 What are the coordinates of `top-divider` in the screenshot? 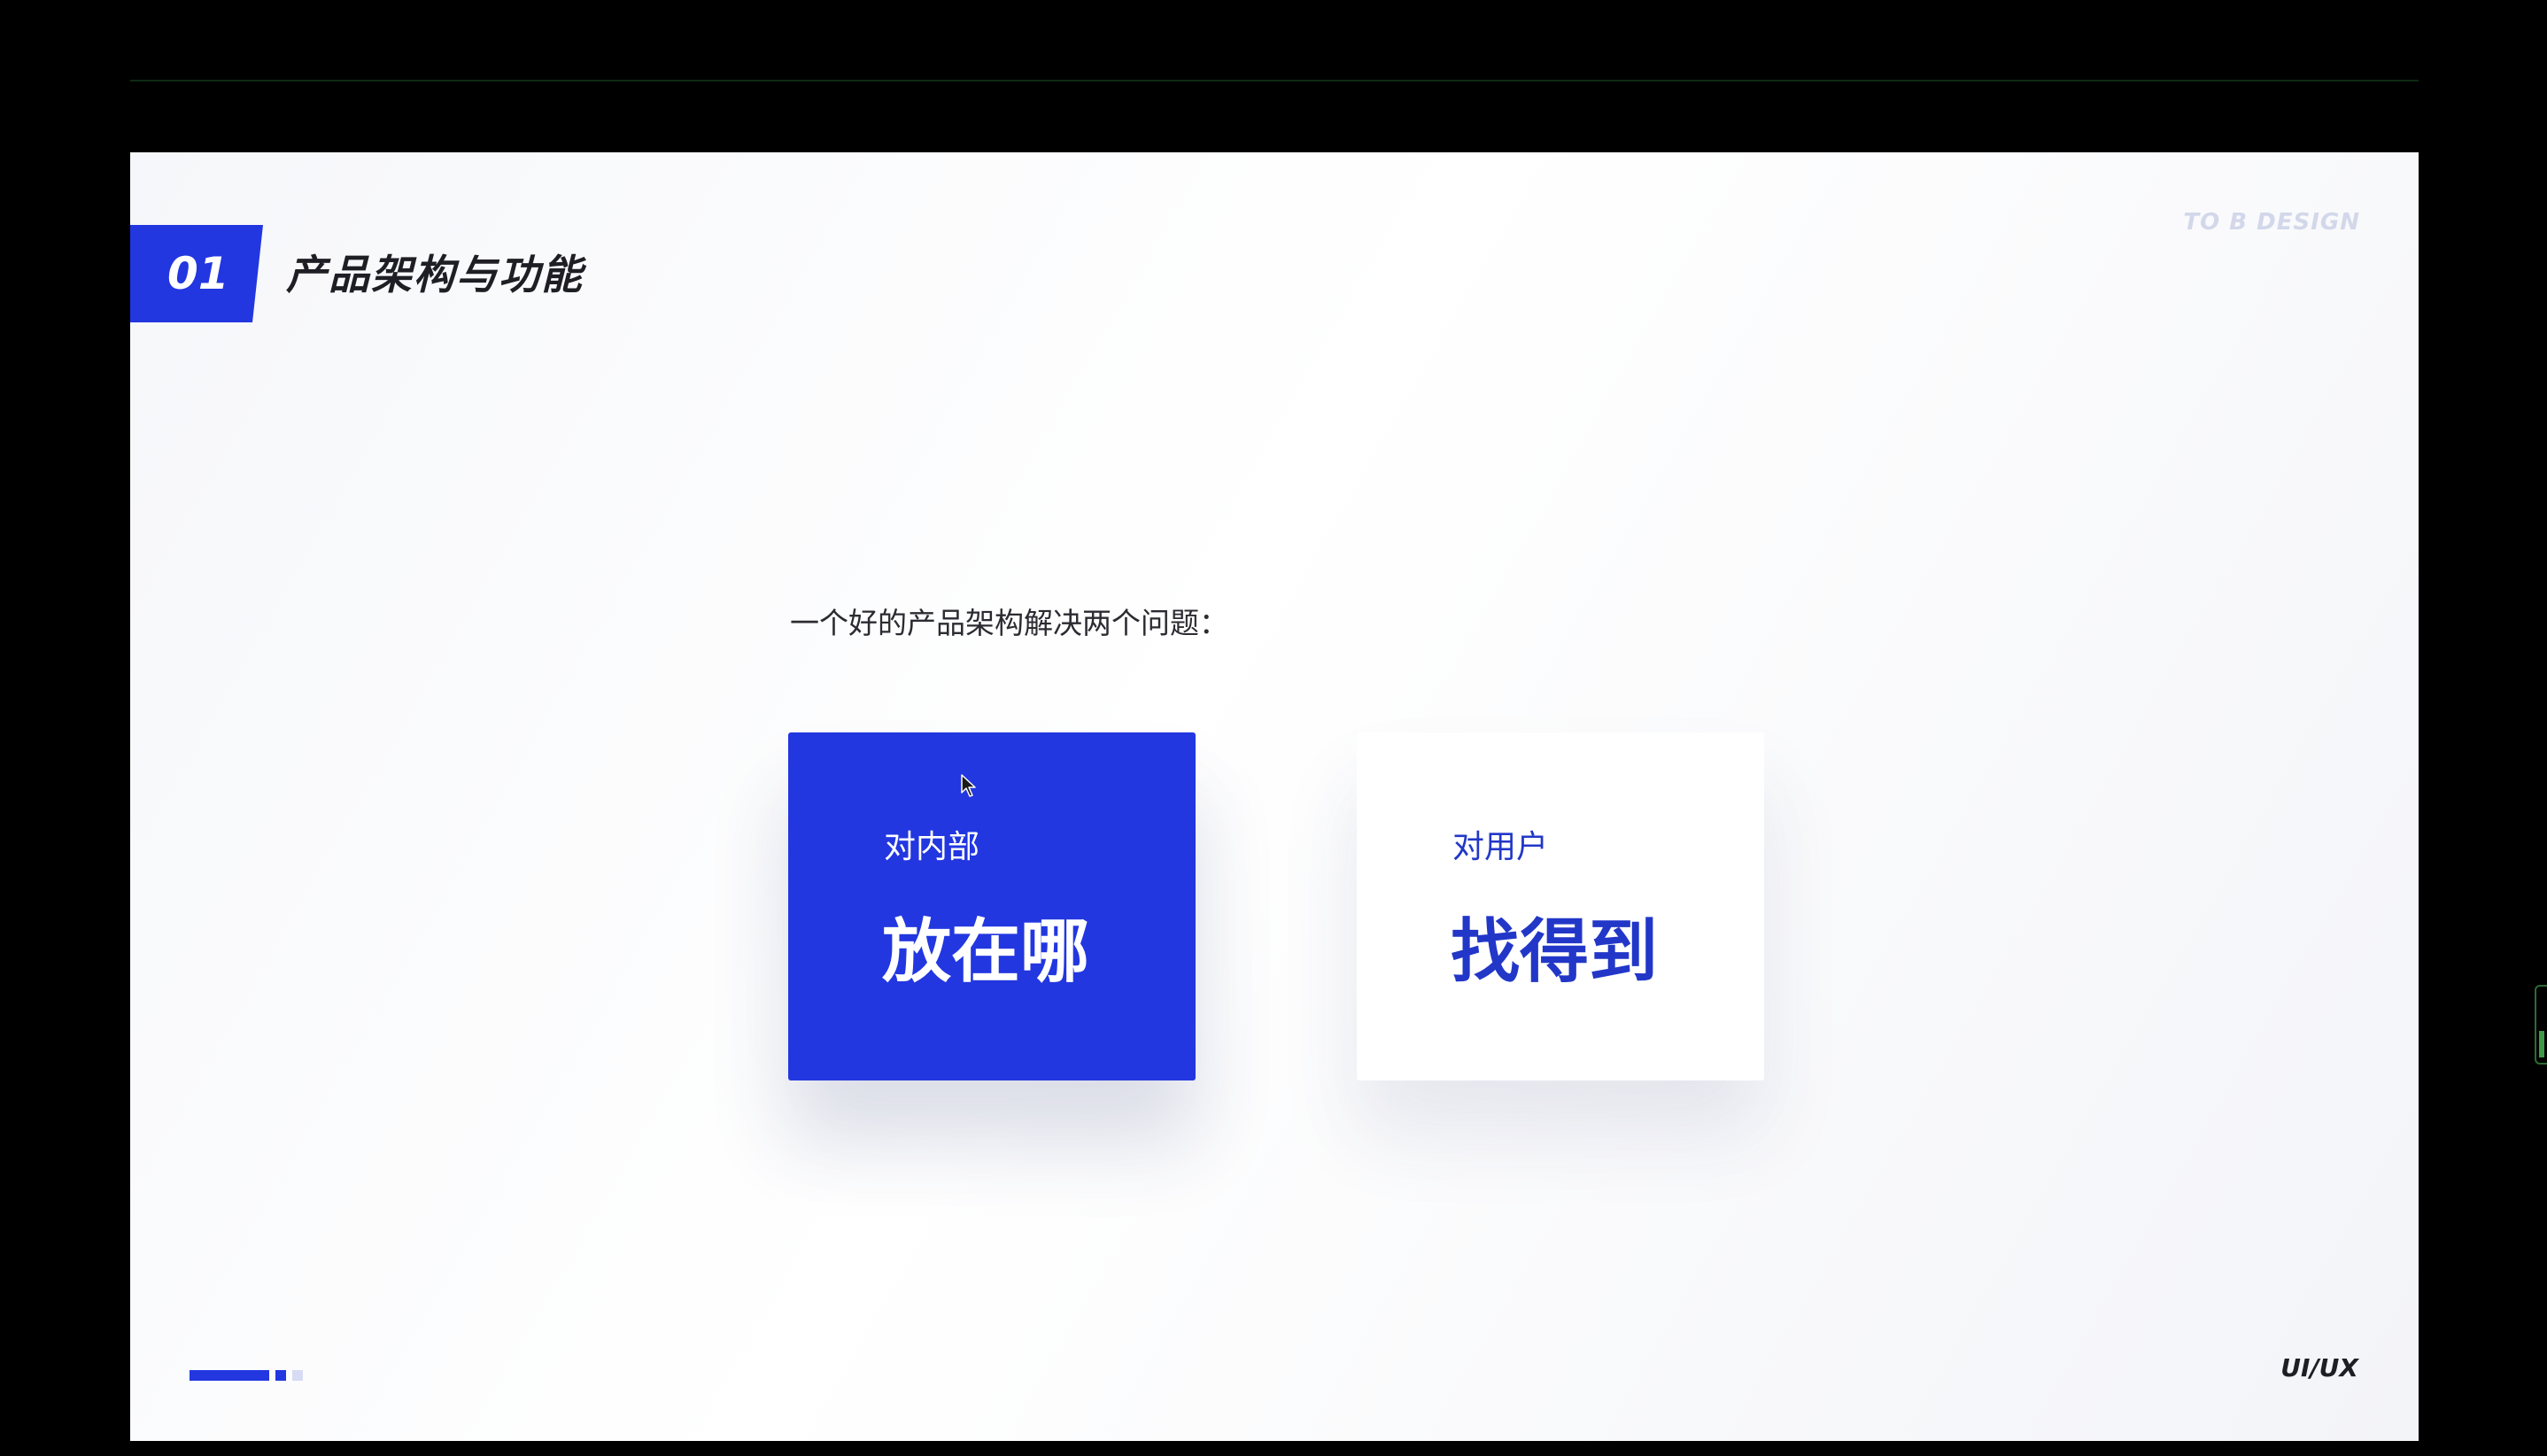 It's located at (1275, 80).